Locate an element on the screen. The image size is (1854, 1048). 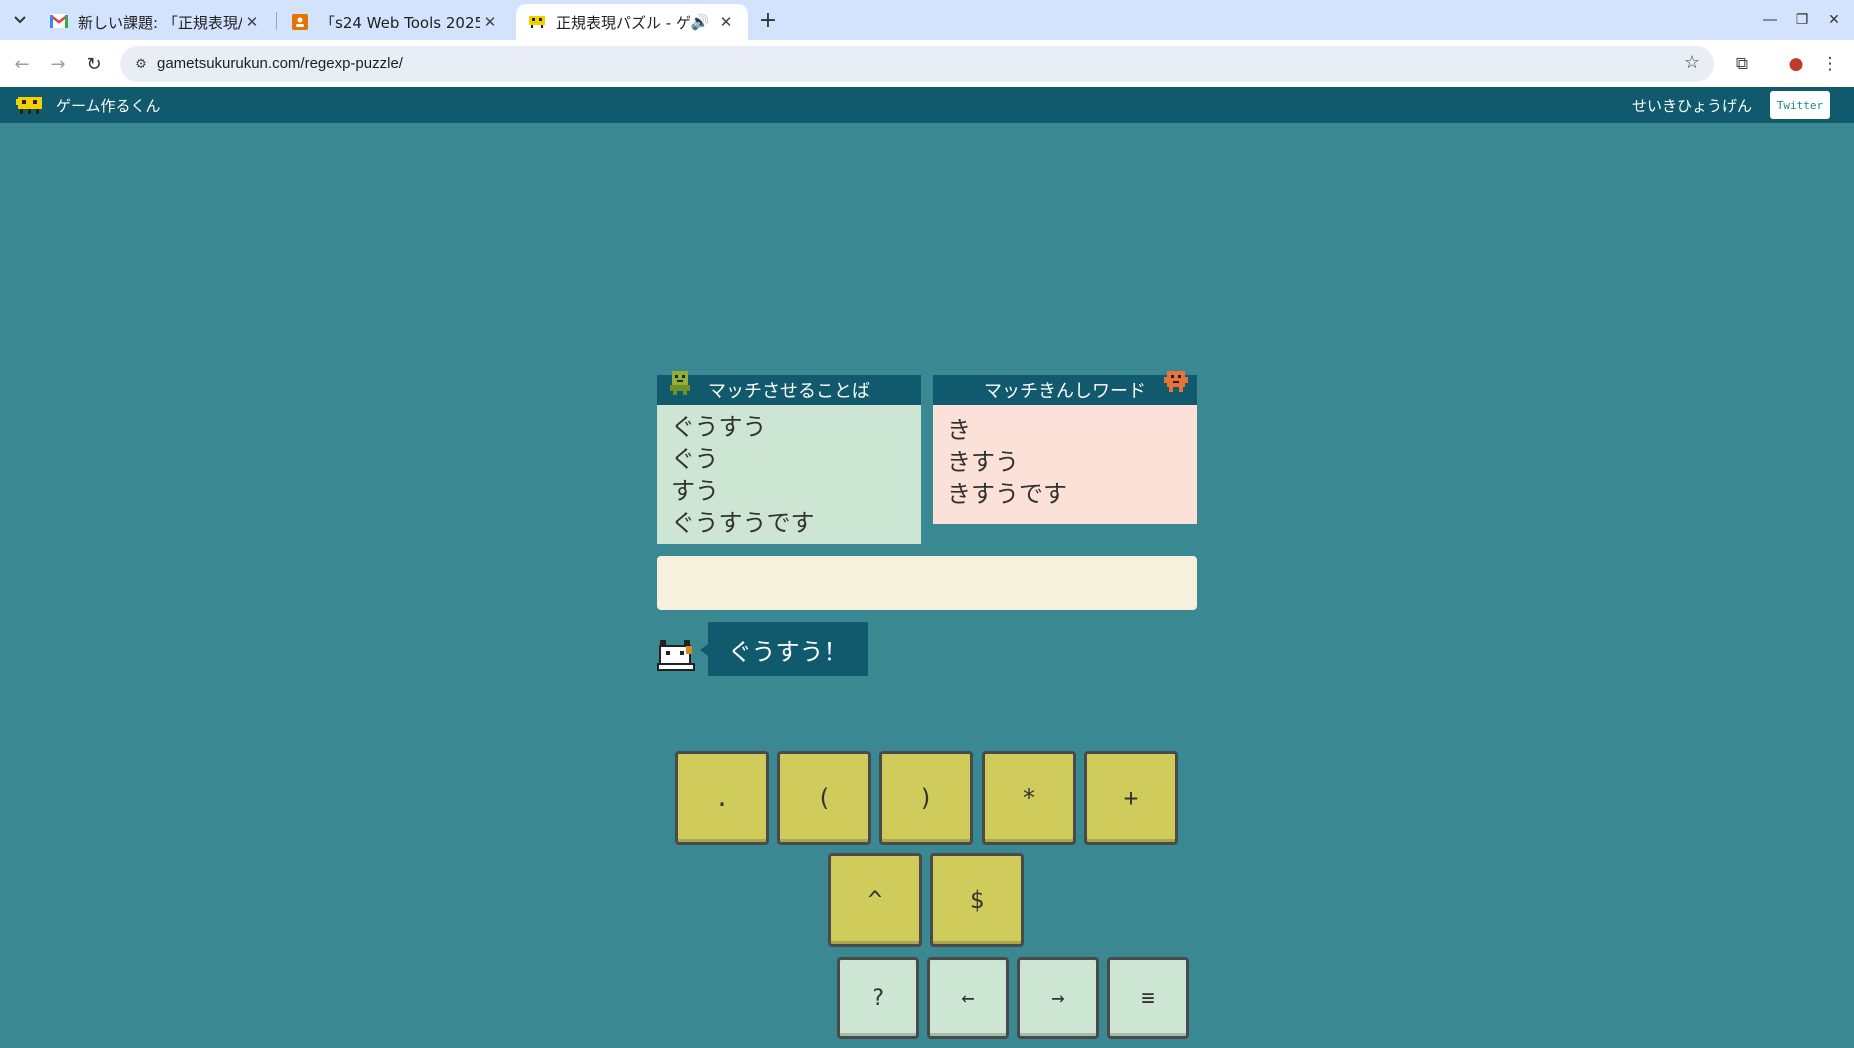
back-arrow-icon: ← is located at coordinates (22, 64).